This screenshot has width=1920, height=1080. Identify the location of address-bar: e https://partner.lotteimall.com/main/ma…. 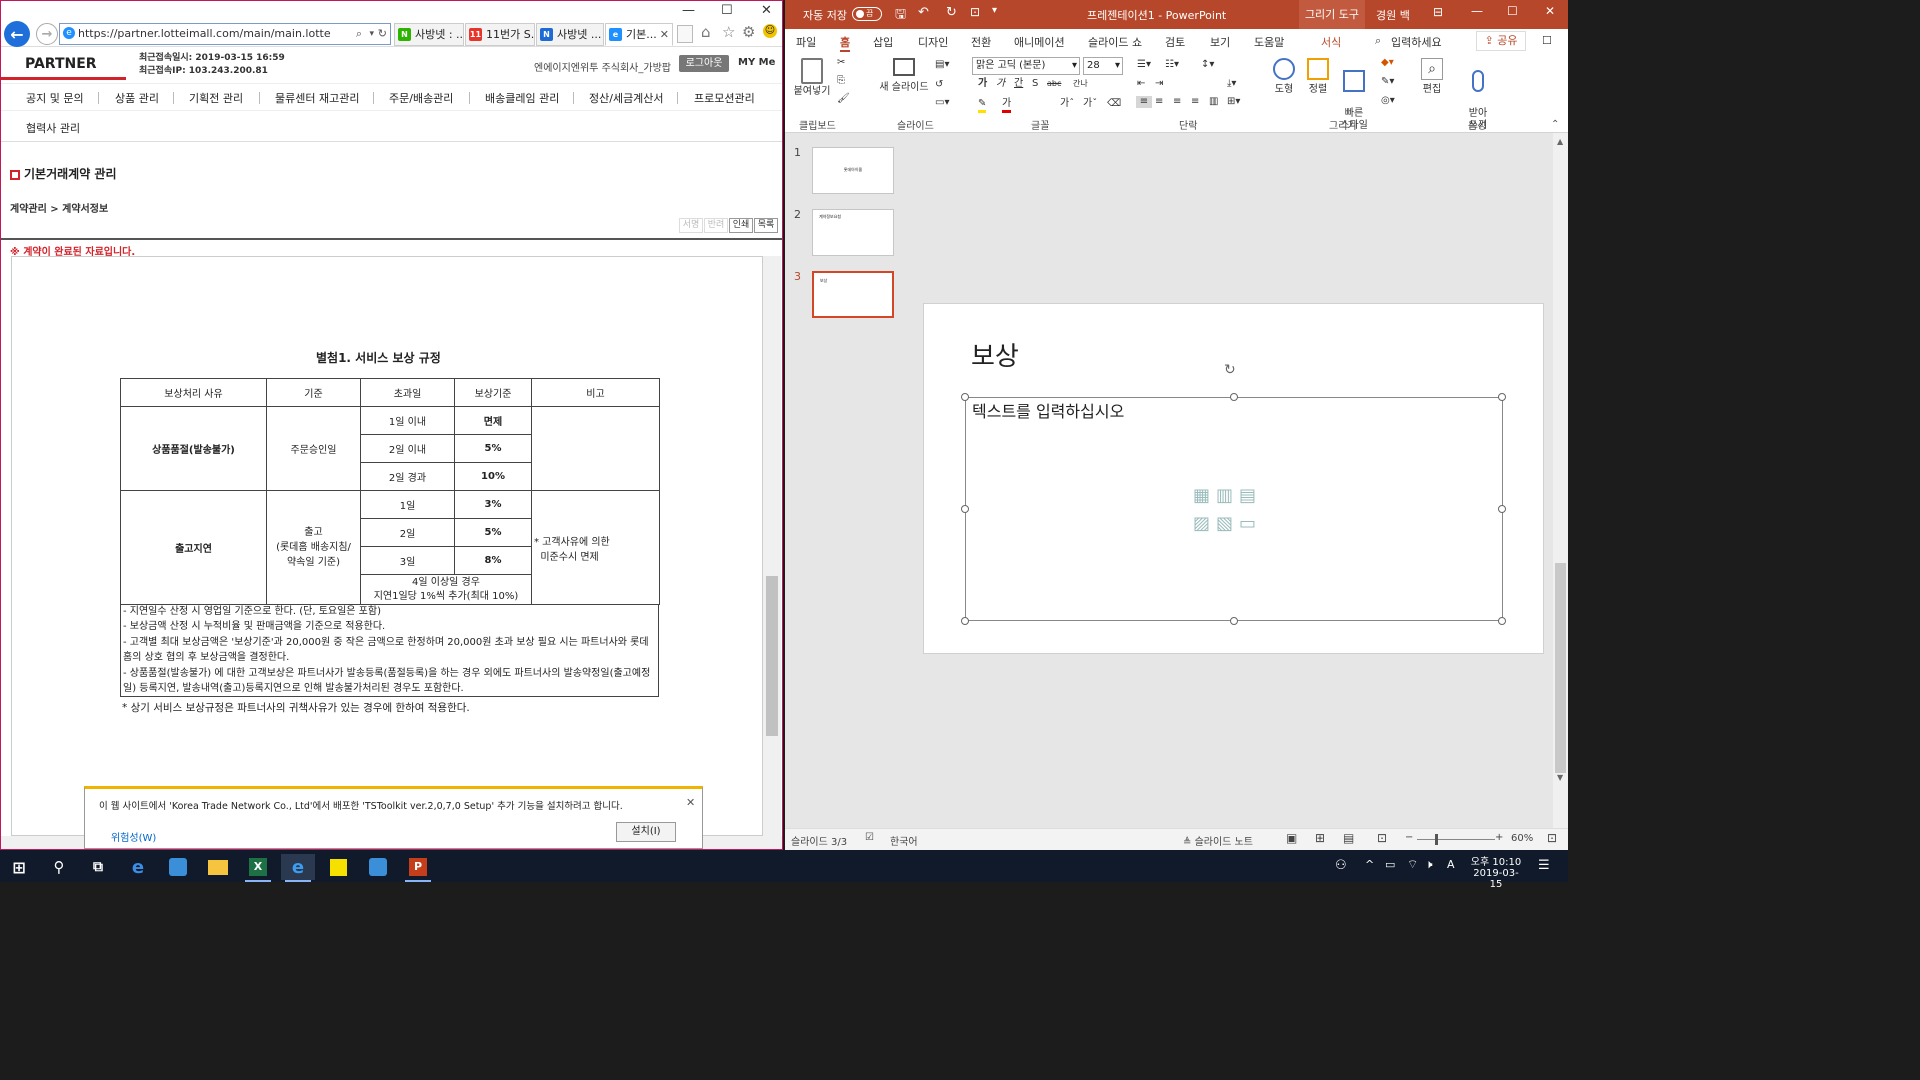
(225, 34).